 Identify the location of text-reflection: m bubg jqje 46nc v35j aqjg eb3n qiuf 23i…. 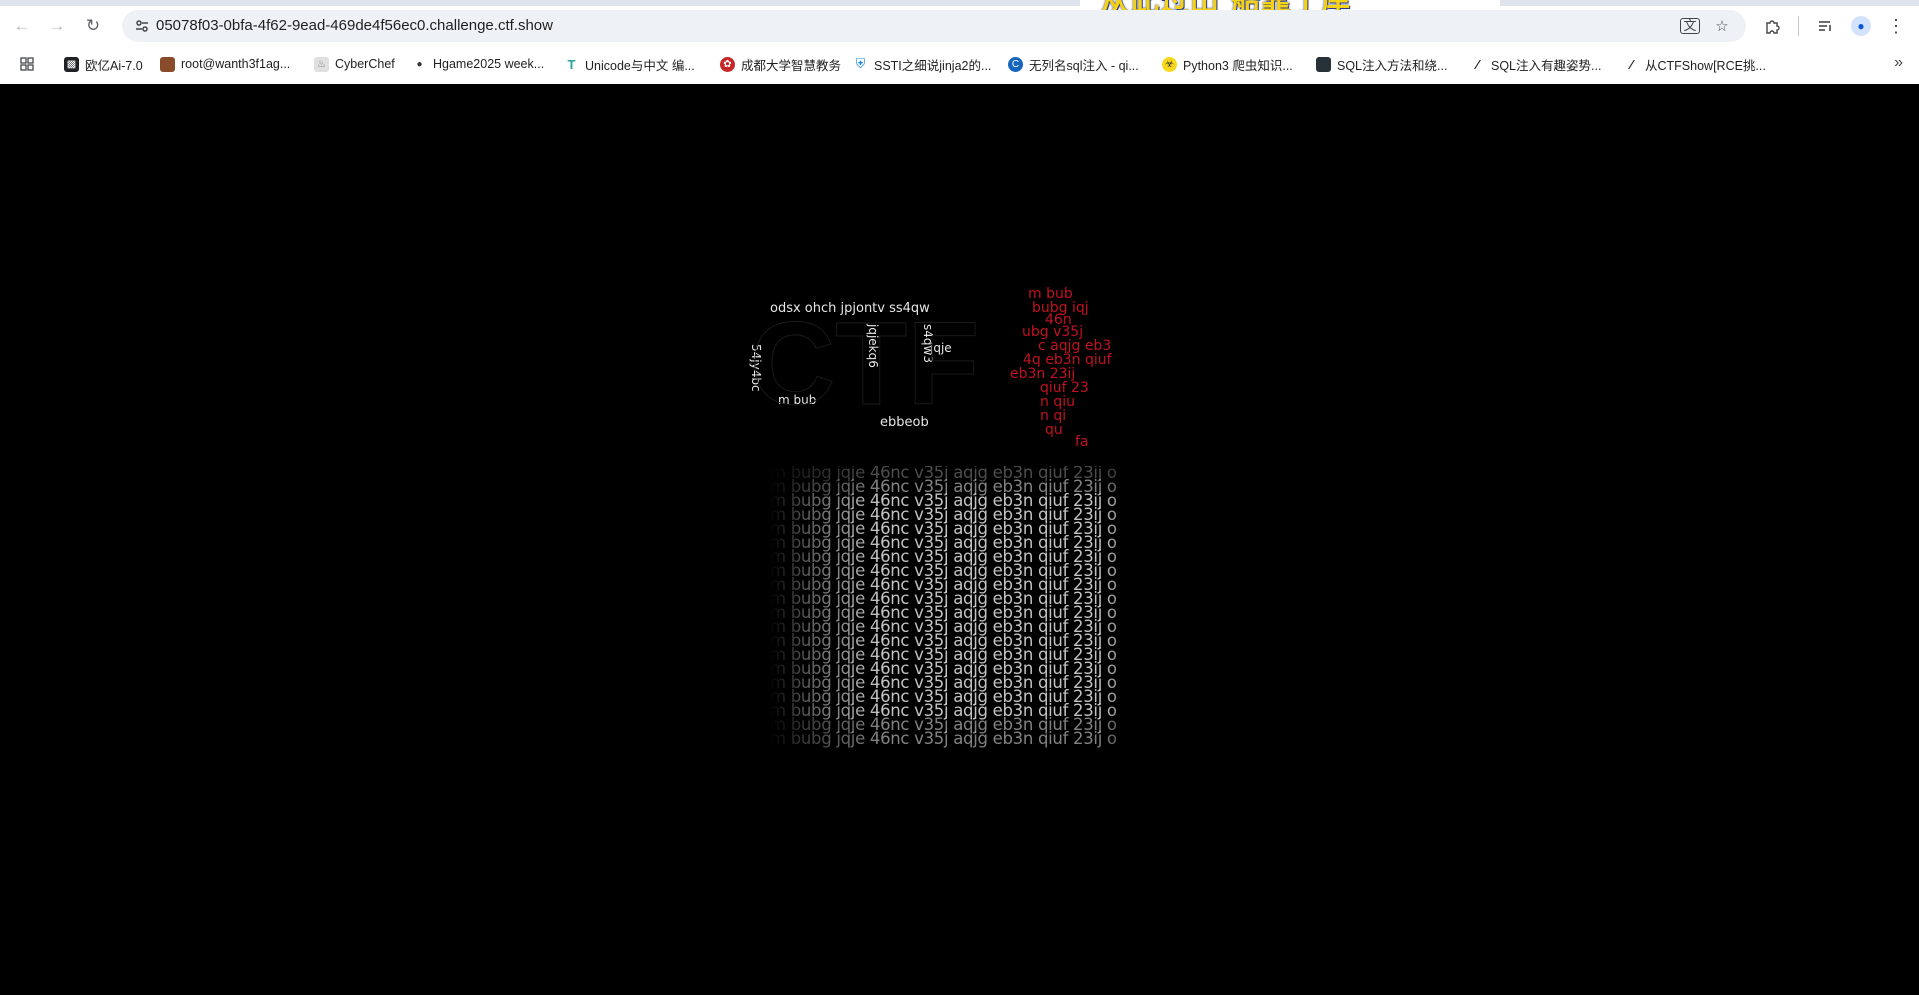
(950, 611).